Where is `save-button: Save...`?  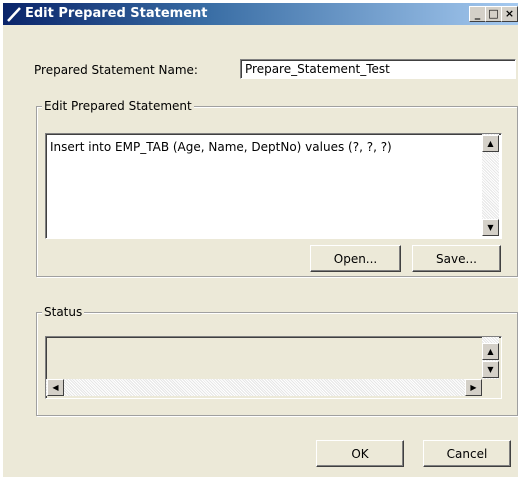
save-button: Save... is located at coordinates (456, 258).